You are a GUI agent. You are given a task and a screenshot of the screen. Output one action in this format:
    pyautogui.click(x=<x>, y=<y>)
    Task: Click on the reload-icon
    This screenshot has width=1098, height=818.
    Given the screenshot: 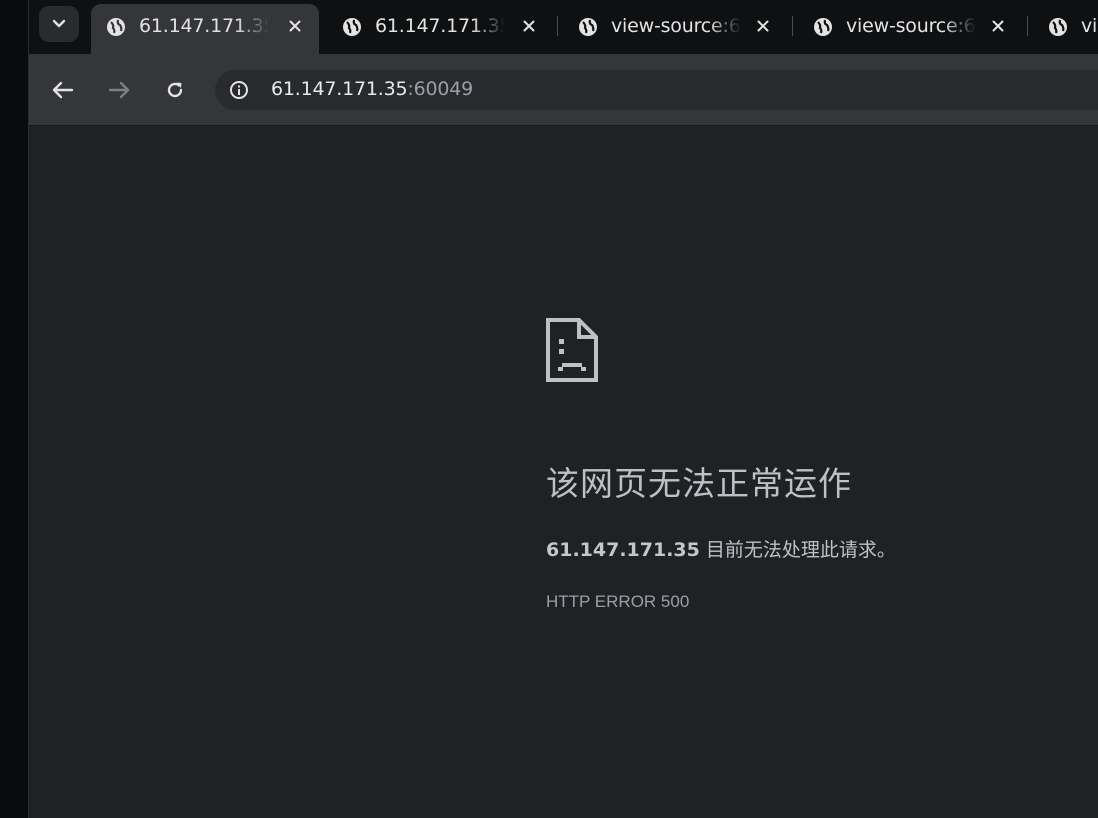 What is the action you would take?
    pyautogui.click(x=175, y=90)
    